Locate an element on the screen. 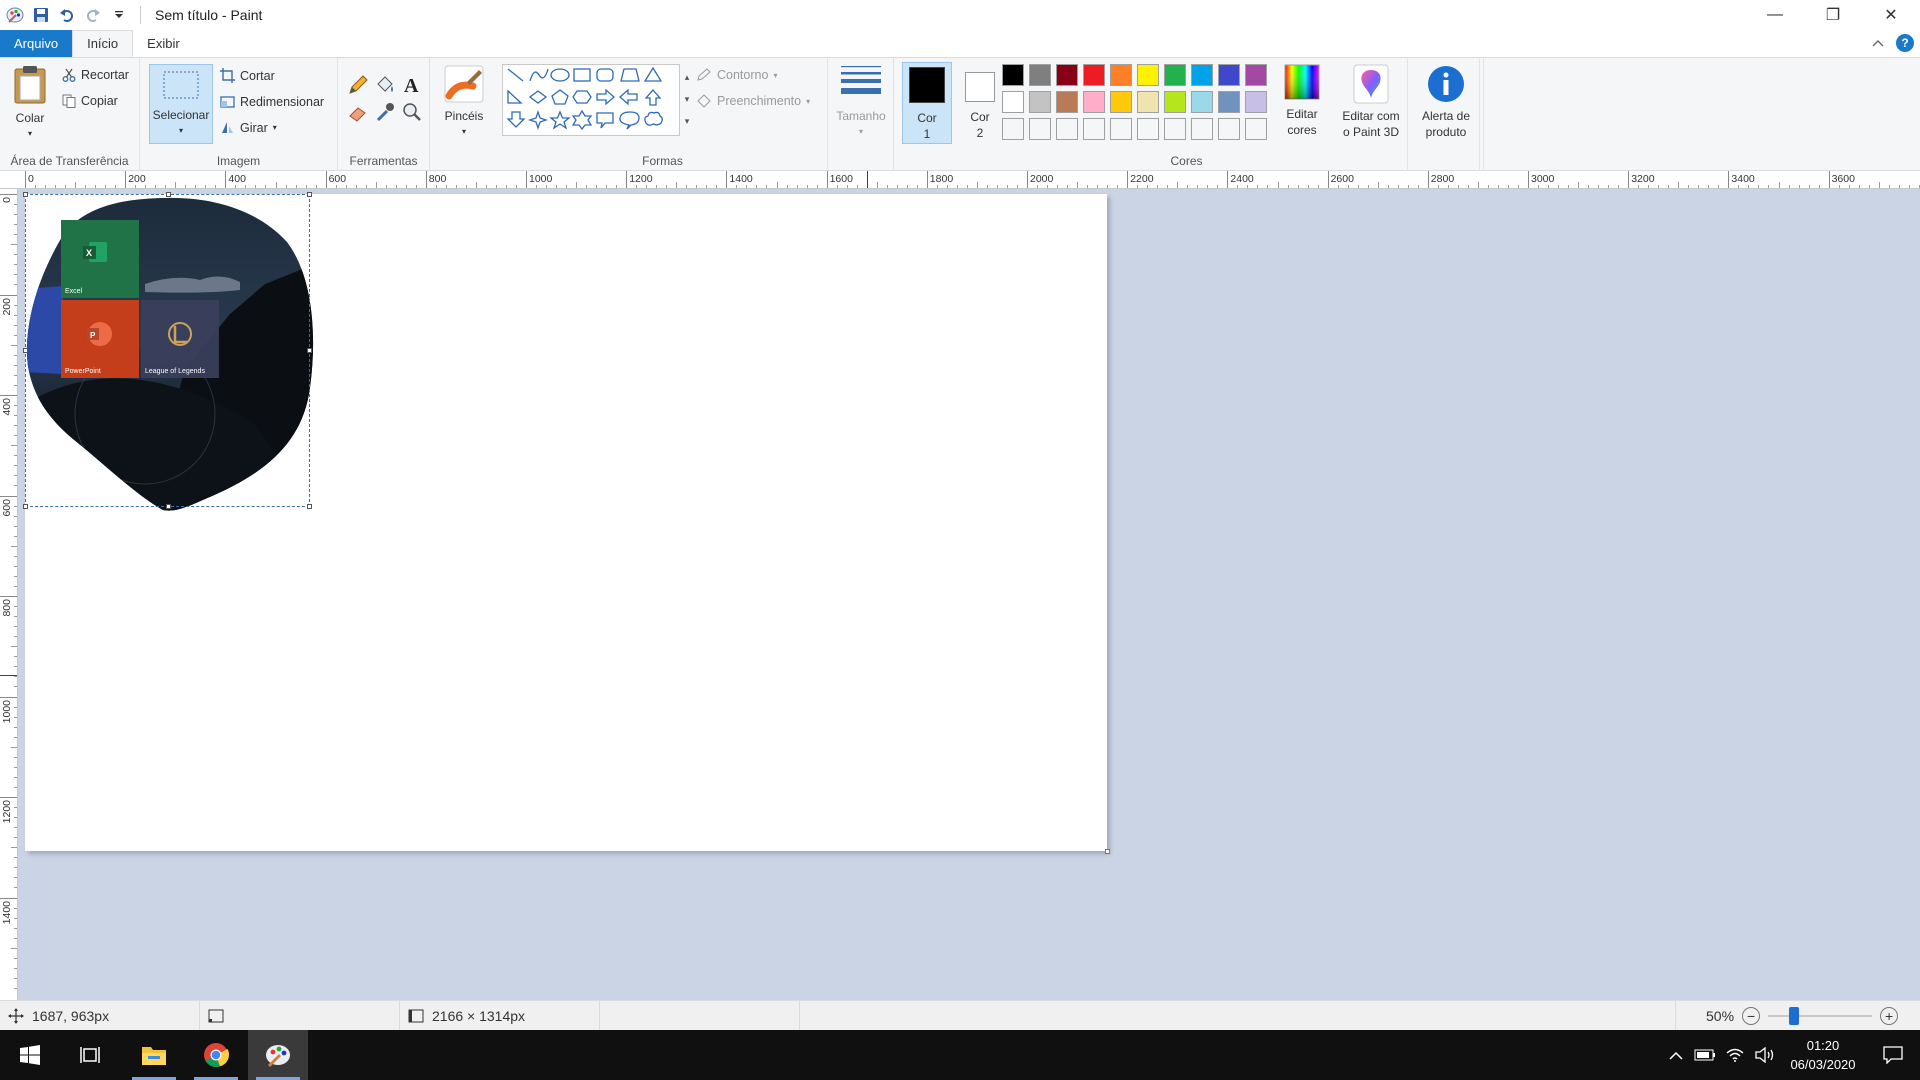 This screenshot has height=1080, width=1920. fill-bucket-icon is located at coordinates (385, 85).